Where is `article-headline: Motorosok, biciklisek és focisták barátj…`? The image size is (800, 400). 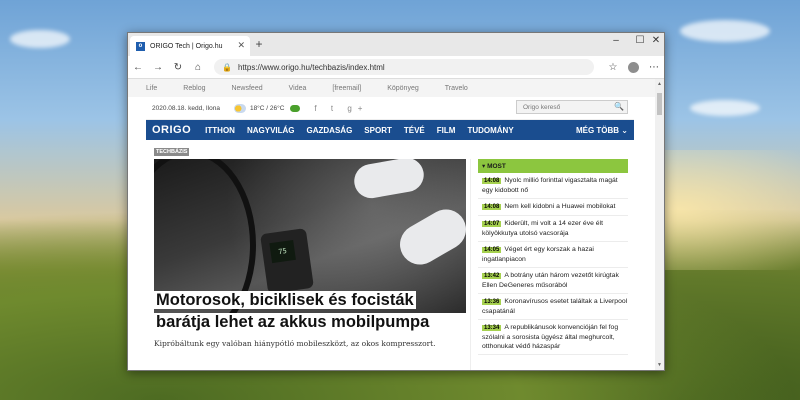 article-headline: Motorosok, biciklisek és focisták barátj… is located at coordinates (309, 311).